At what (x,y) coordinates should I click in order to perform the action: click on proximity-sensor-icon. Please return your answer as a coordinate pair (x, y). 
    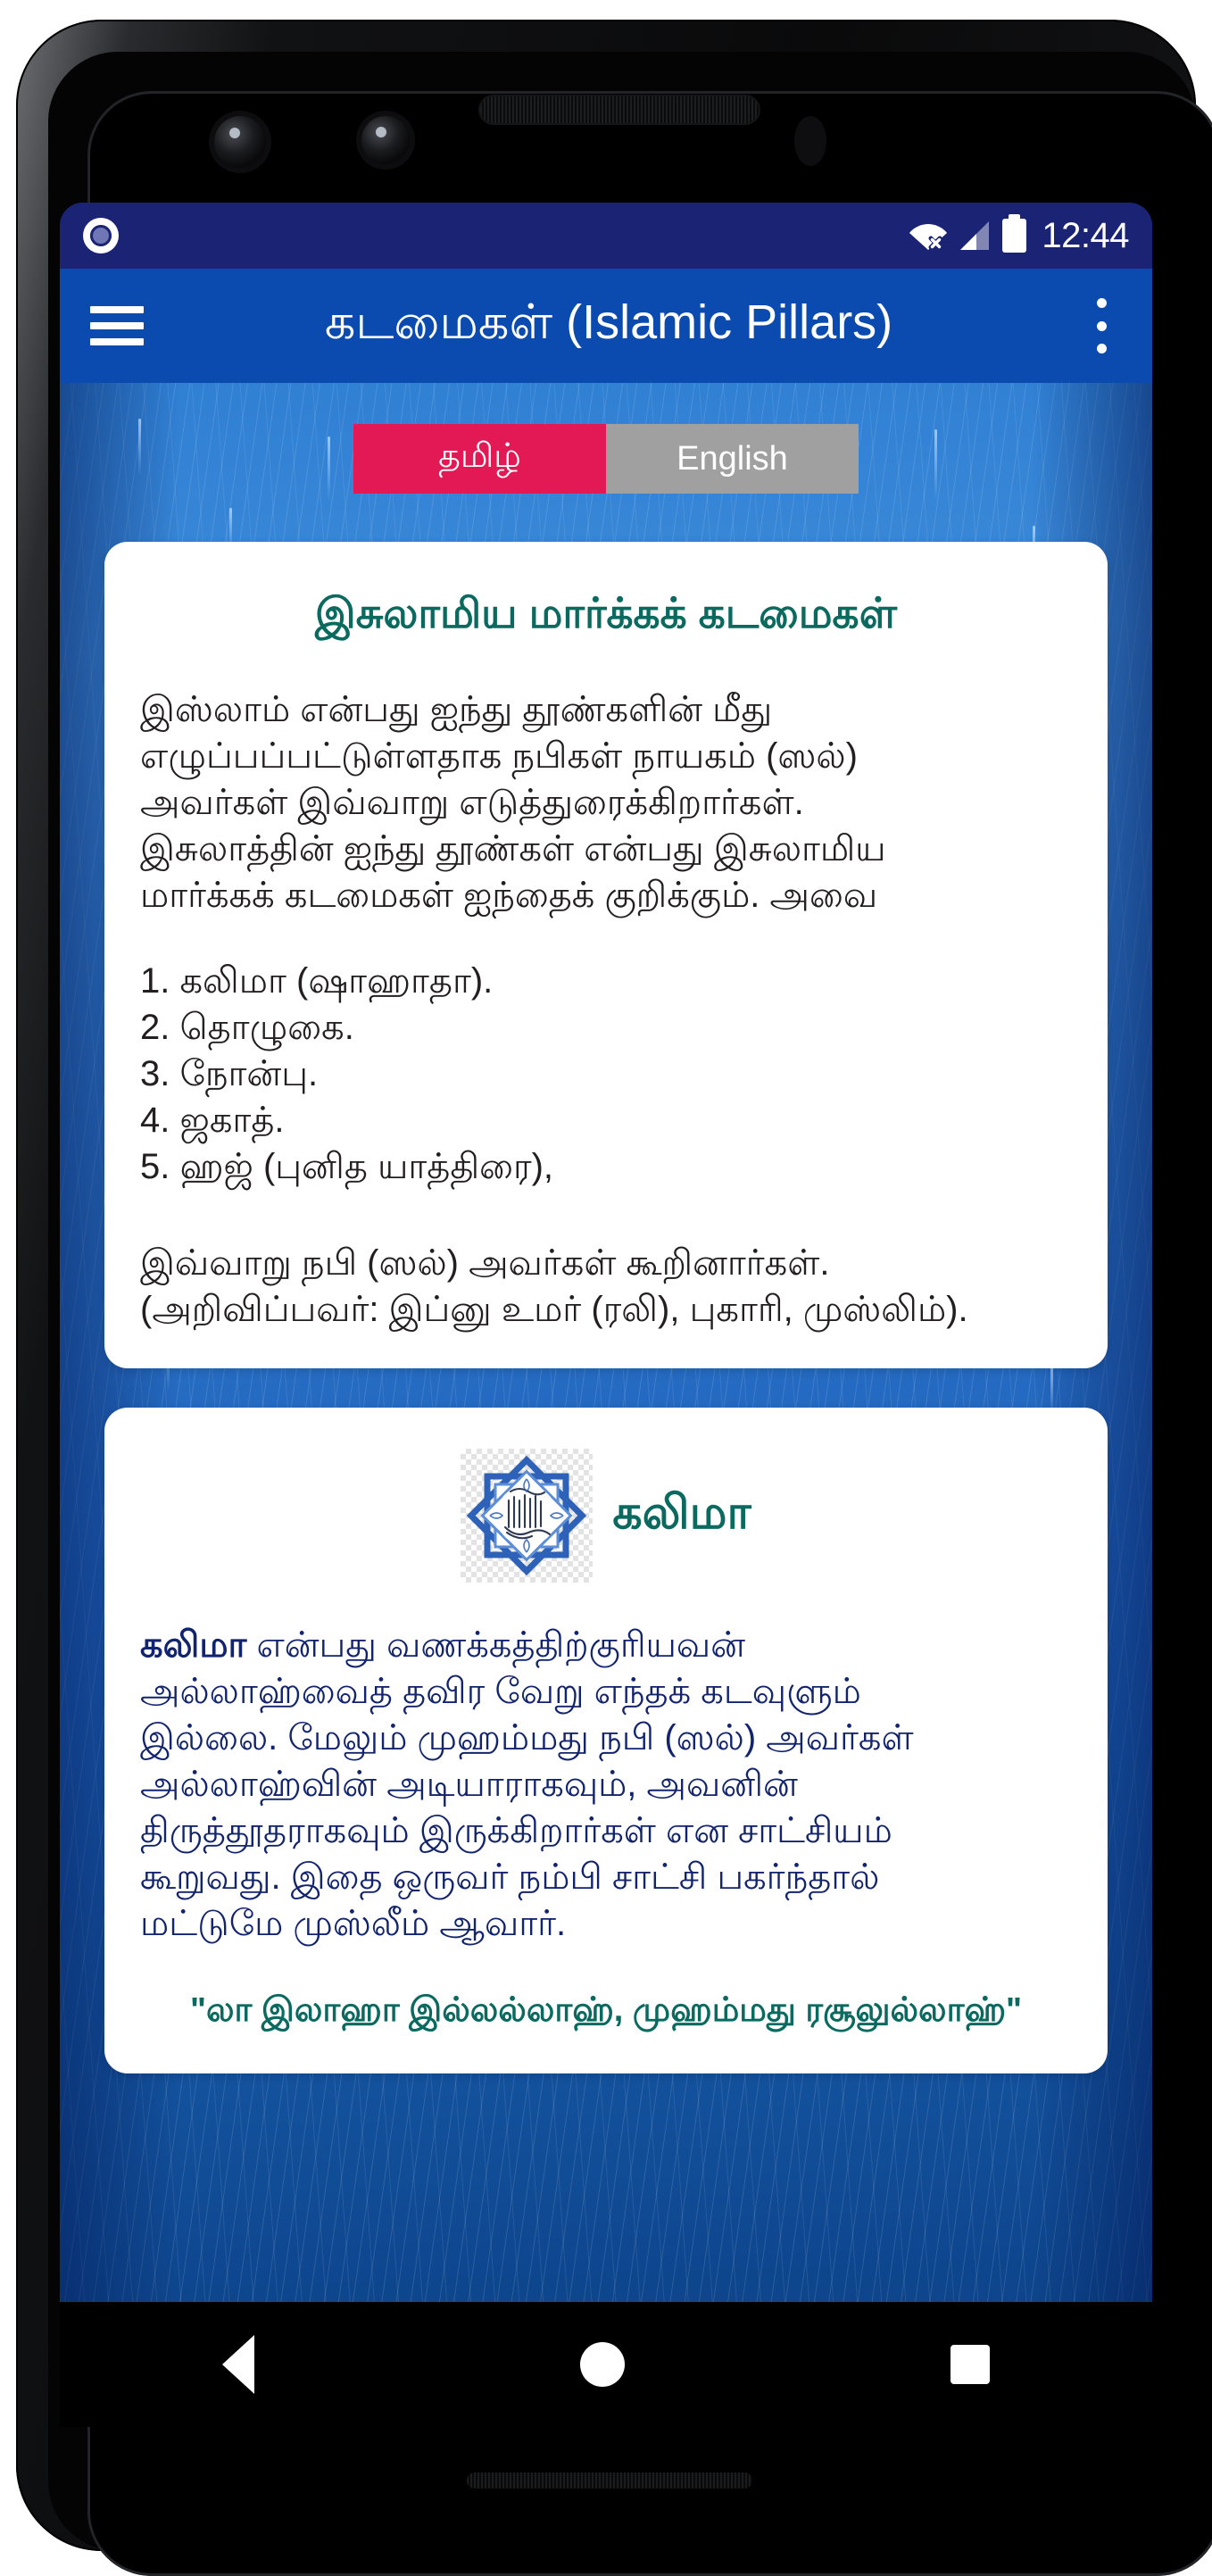
    Looking at the image, I should click on (810, 141).